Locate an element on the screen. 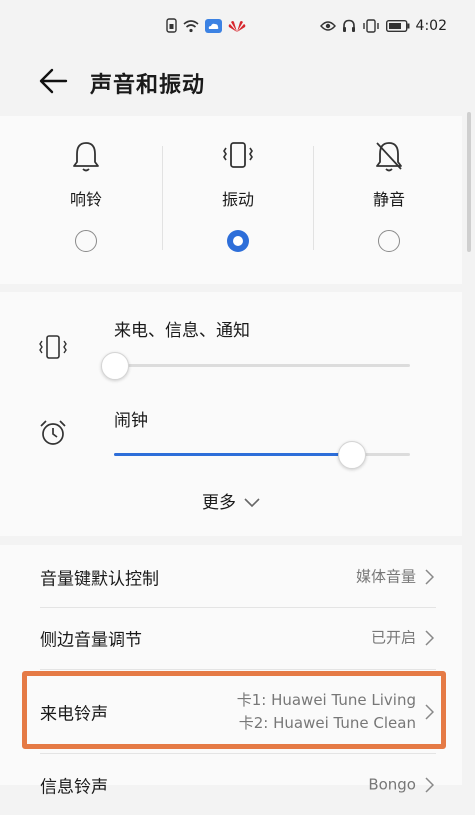 This screenshot has width=475, height=815. huawei-logo-icon is located at coordinates (237, 26).